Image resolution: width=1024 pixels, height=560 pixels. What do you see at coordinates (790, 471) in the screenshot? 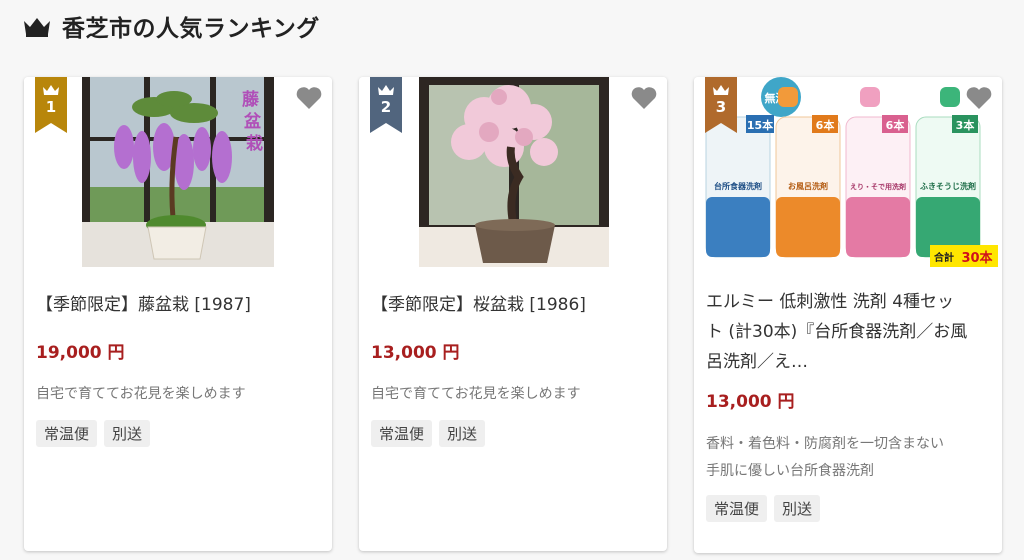
I see `product-description-line-2: 手肌に優しい台所食器洗剤` at bounding box center [790, 471].